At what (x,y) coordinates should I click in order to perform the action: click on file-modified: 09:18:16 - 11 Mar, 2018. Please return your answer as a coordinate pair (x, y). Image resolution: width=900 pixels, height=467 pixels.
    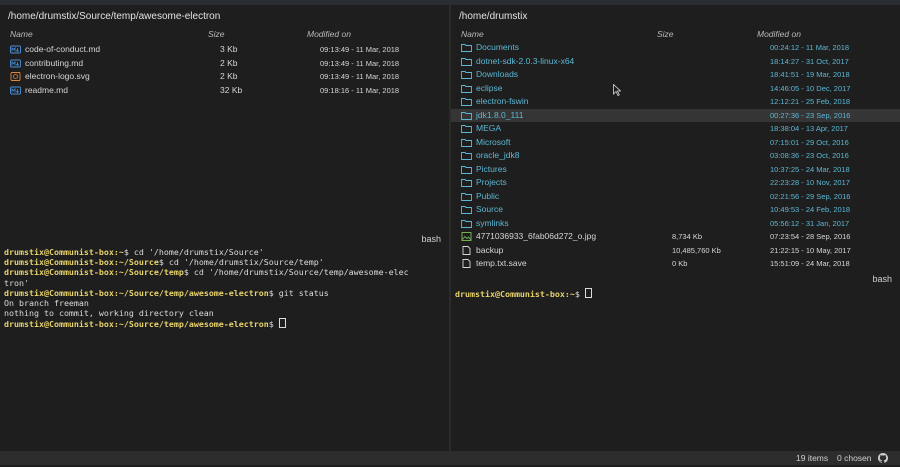
    Looking at the image, I should click on (360, 90).